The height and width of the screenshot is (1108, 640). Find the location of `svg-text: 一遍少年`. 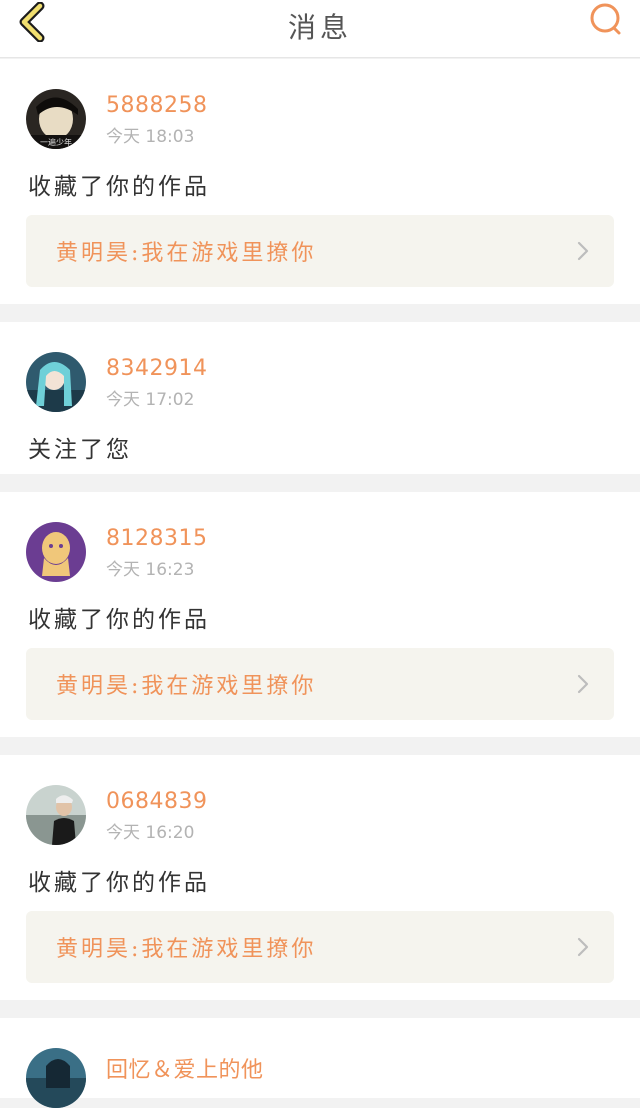

svg-text: 一遍少年 is located at coordinates (56, 142).